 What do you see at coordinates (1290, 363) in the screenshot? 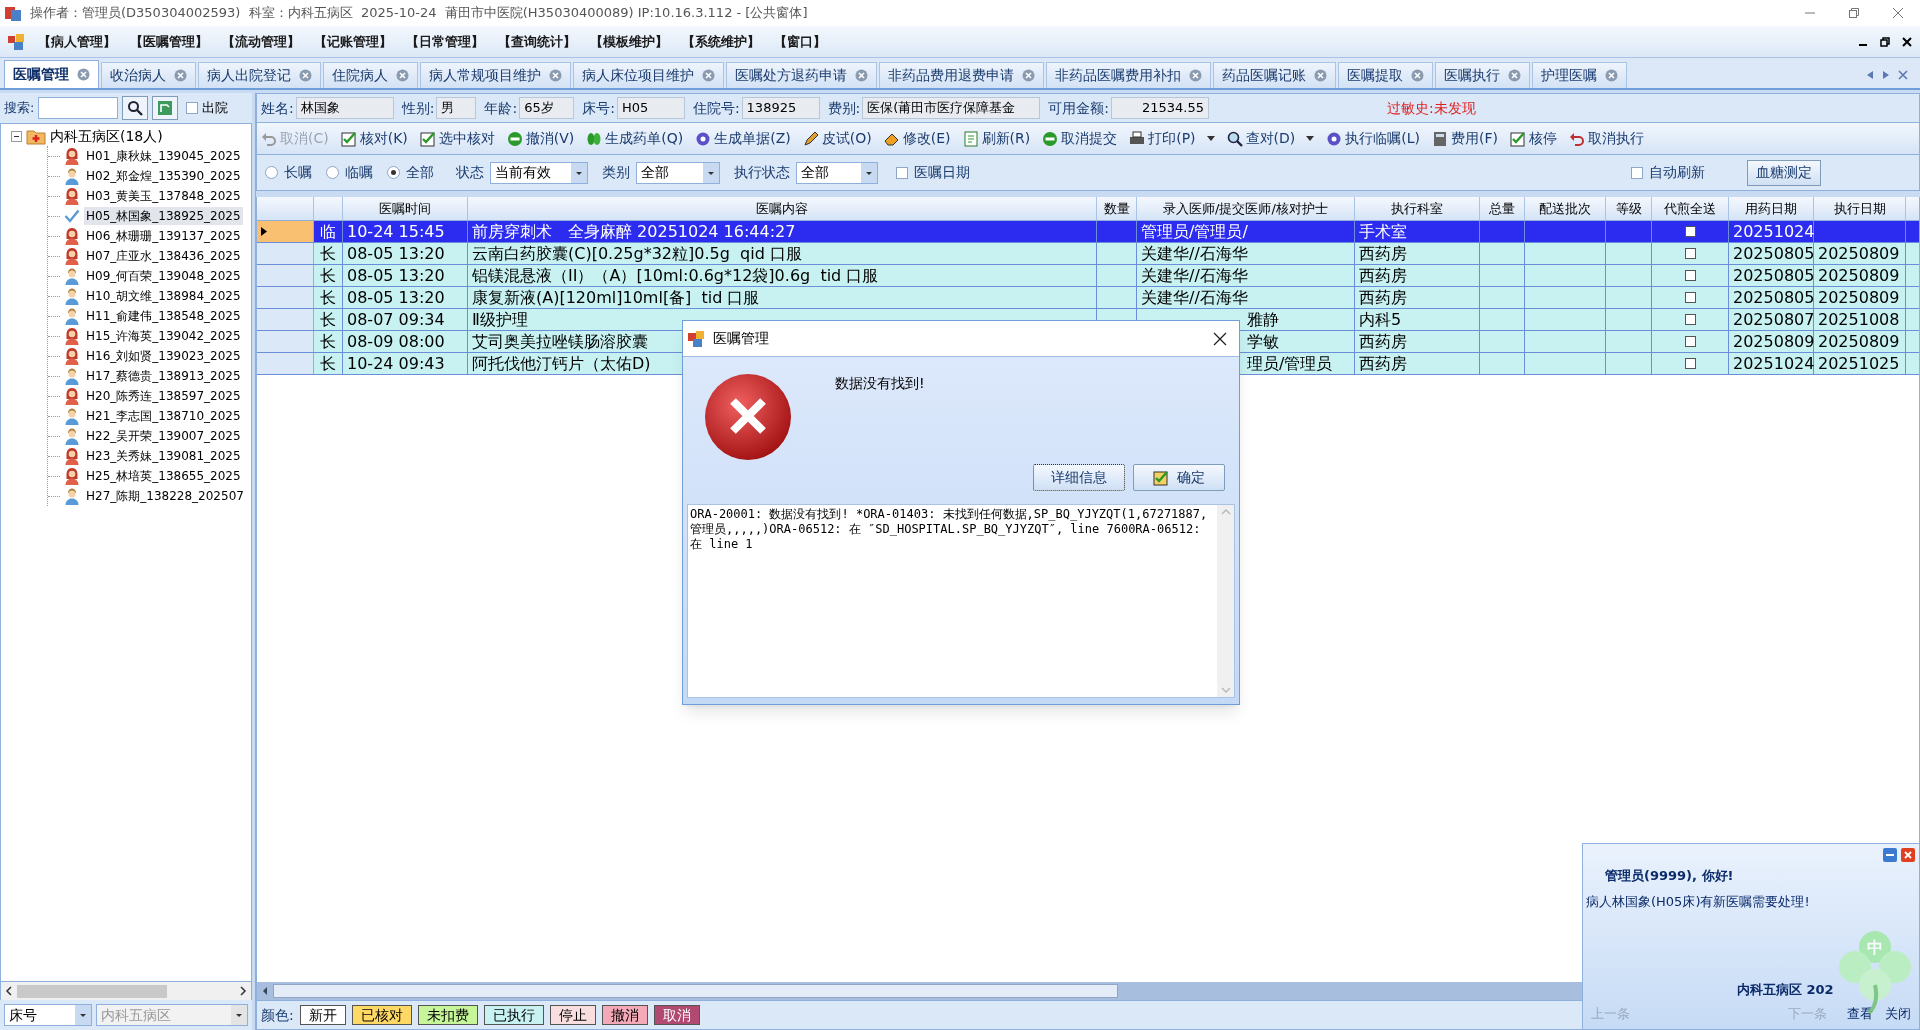
I see `table-cell-text: 理员/管理员` at bounding box center [1290, 363].